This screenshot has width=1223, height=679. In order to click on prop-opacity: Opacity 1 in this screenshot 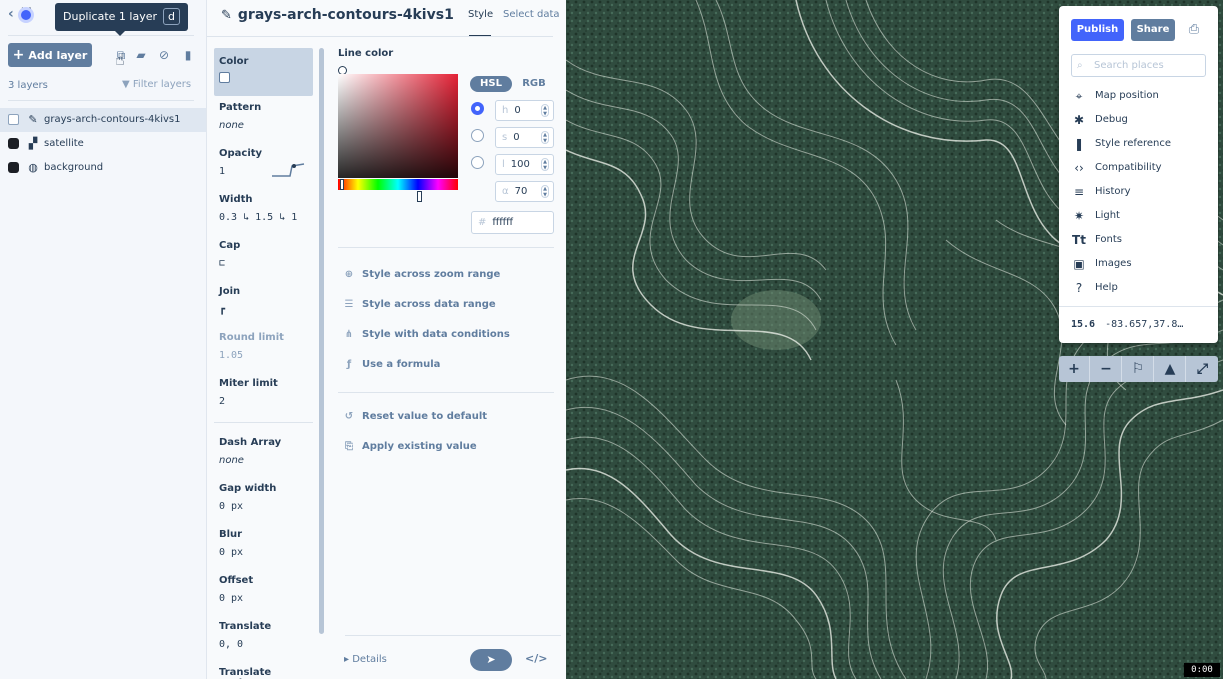, I will do `click(263, 162)`.